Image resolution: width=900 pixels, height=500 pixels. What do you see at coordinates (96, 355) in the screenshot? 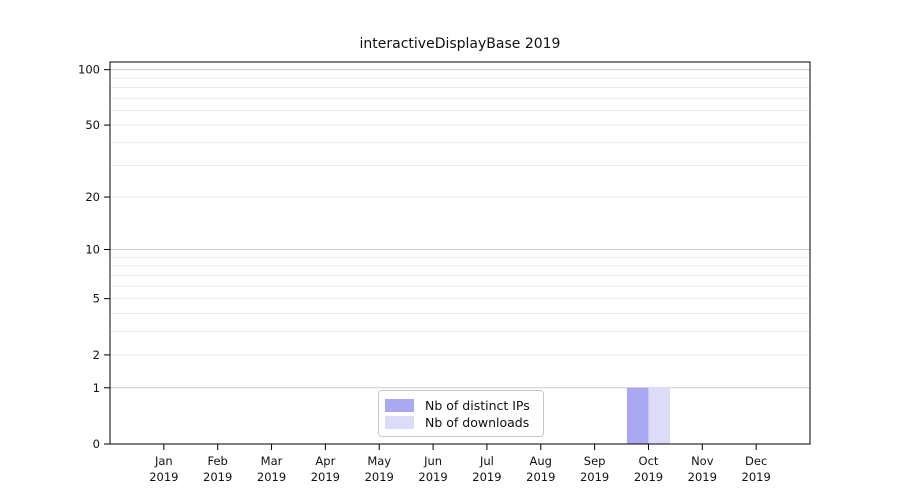
I see `y-tick-label: 2` at bounding box center [96, 355].